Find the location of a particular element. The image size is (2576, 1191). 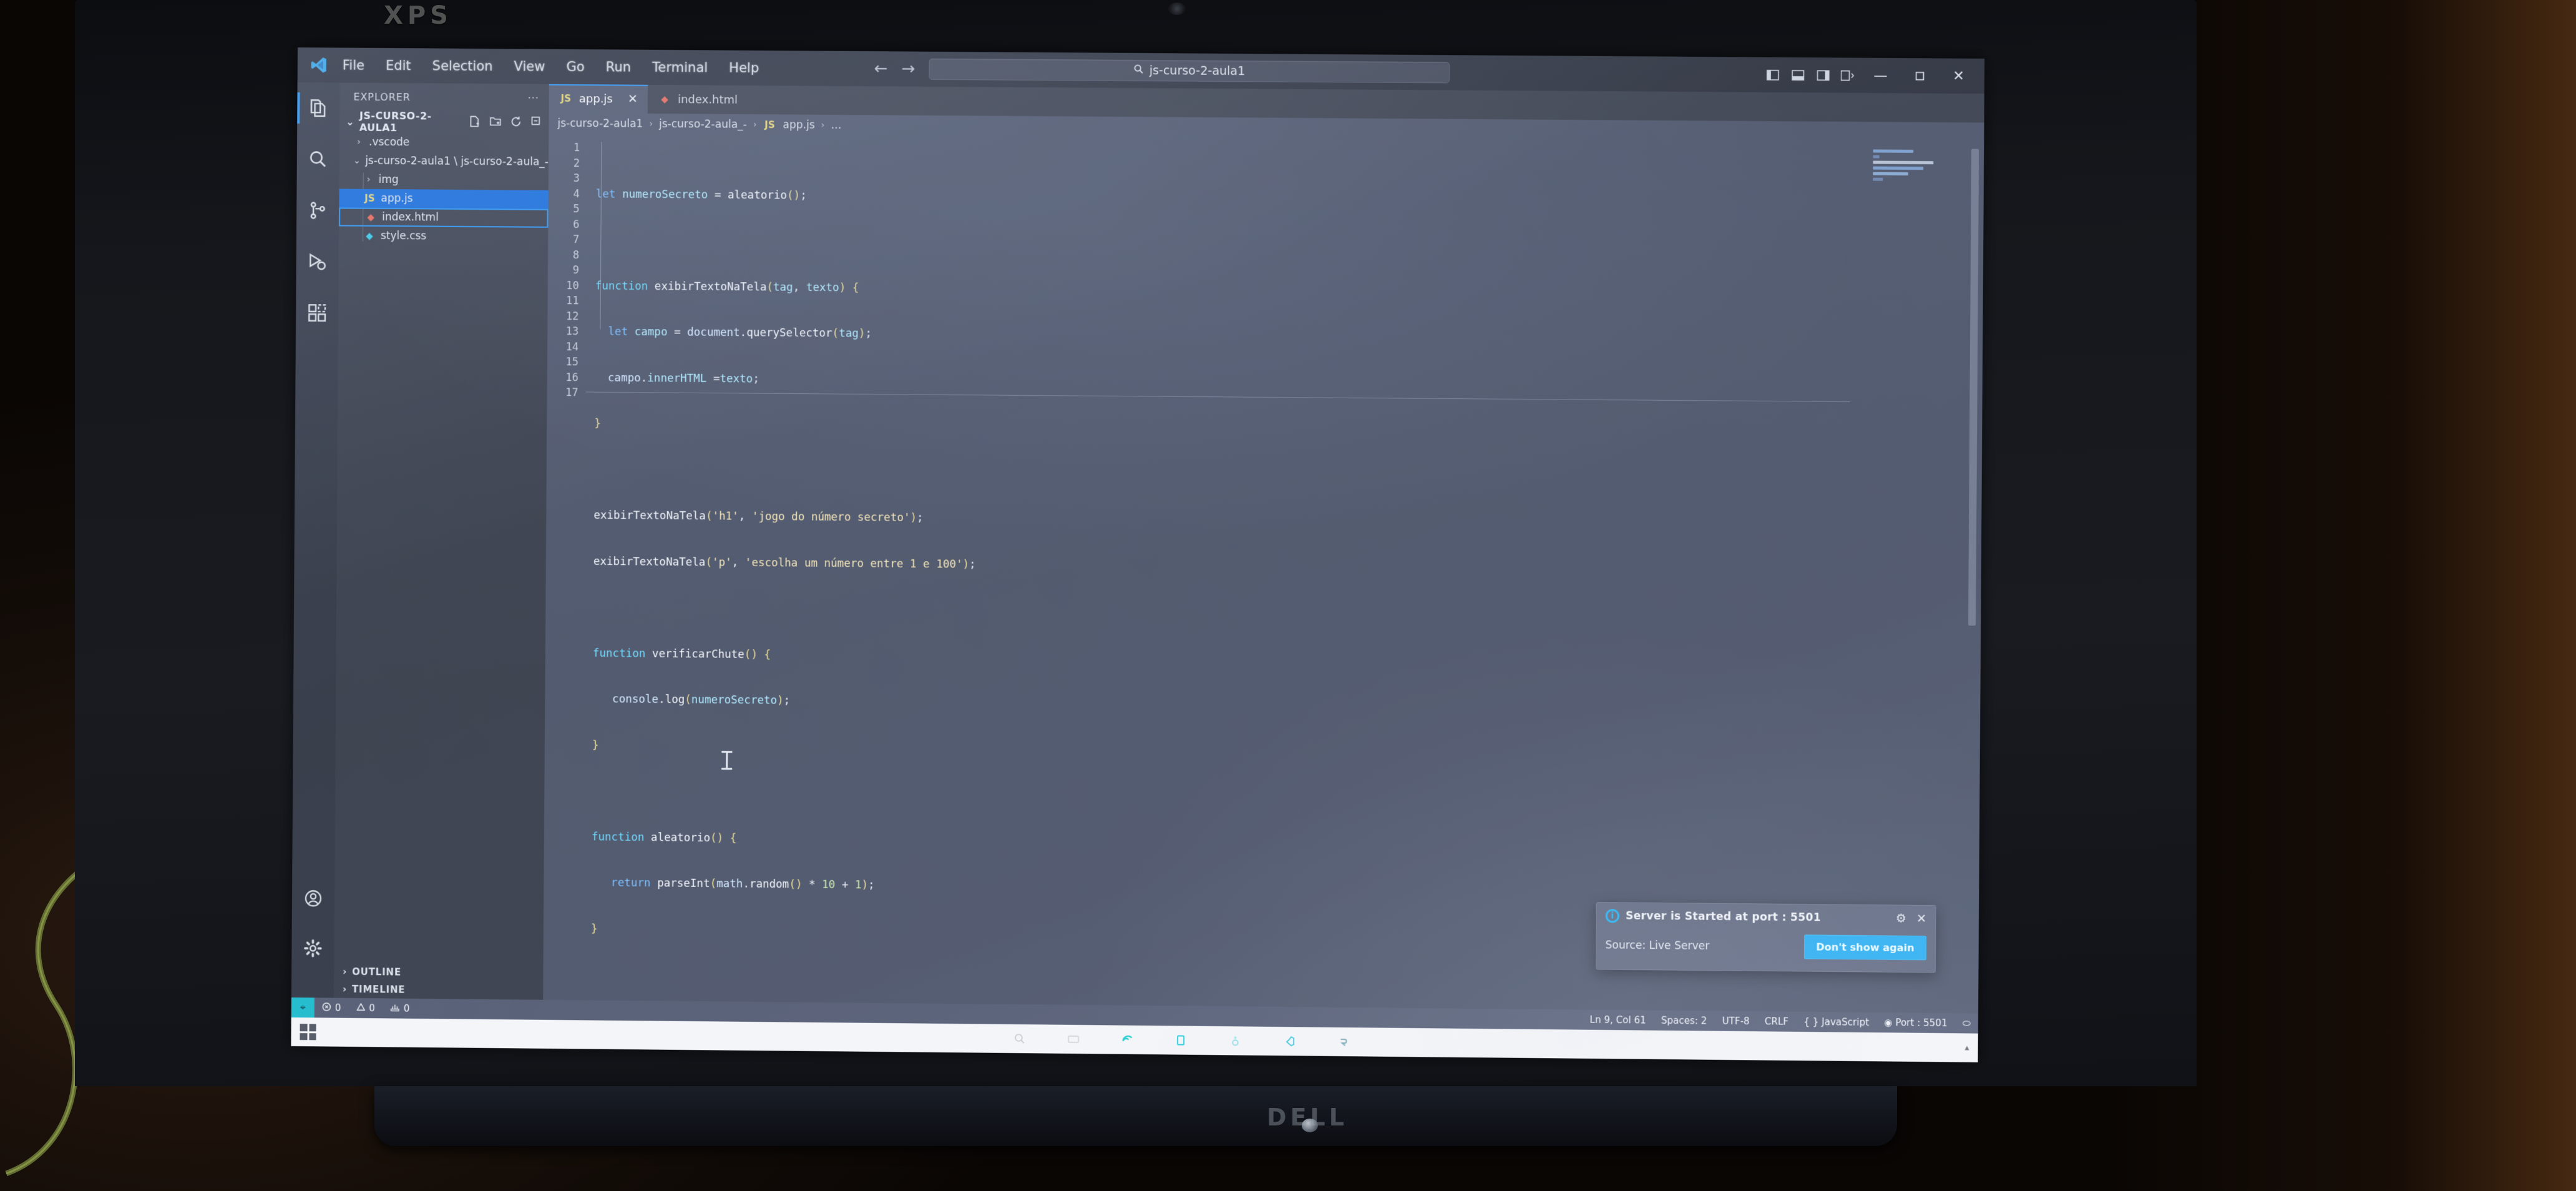

dont-show-again-button: Don't show again is located at coordinates (1865, 947).